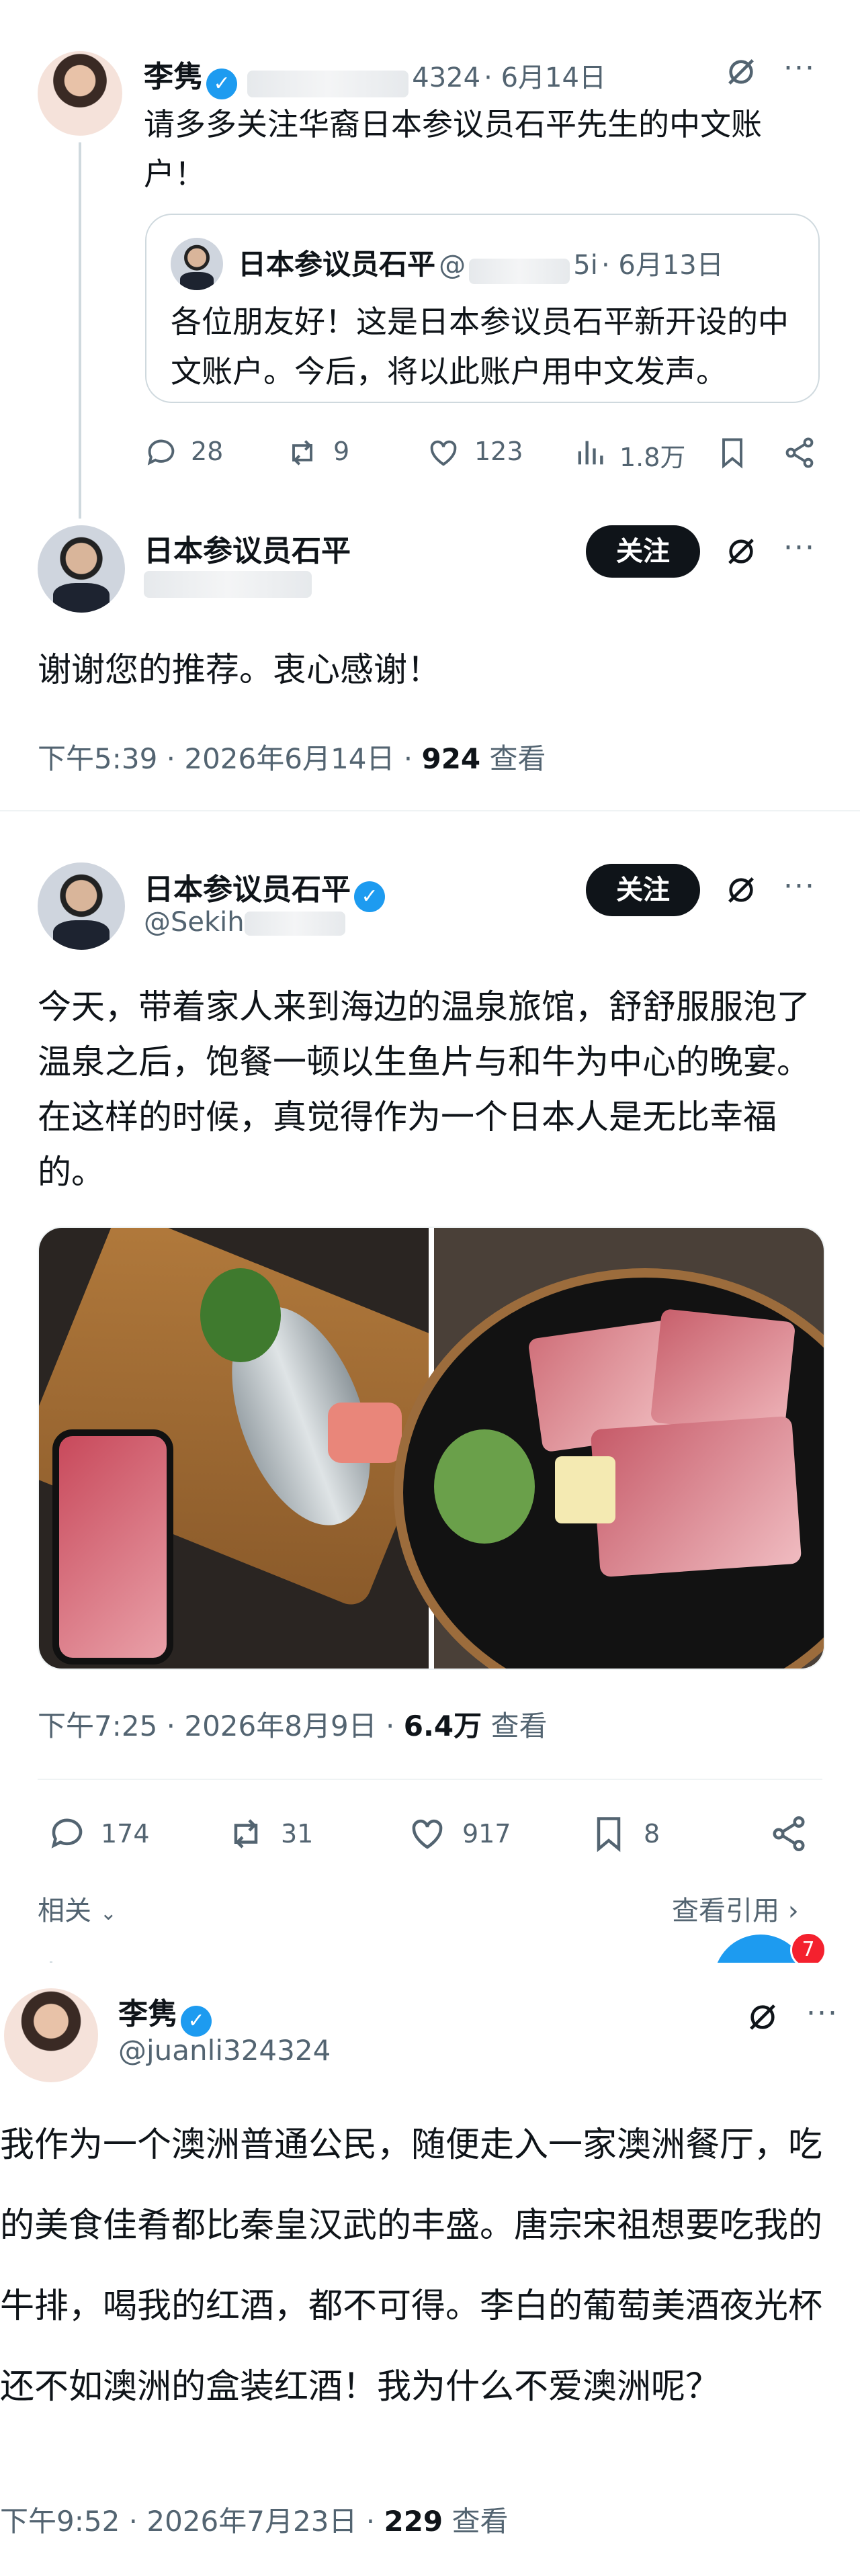 This screenshot has width=860, height=2576. What do you see at coordinates (297, 1834) in the screenshot?
I see `repost-count: 31` at bounding box center [297, 1834].